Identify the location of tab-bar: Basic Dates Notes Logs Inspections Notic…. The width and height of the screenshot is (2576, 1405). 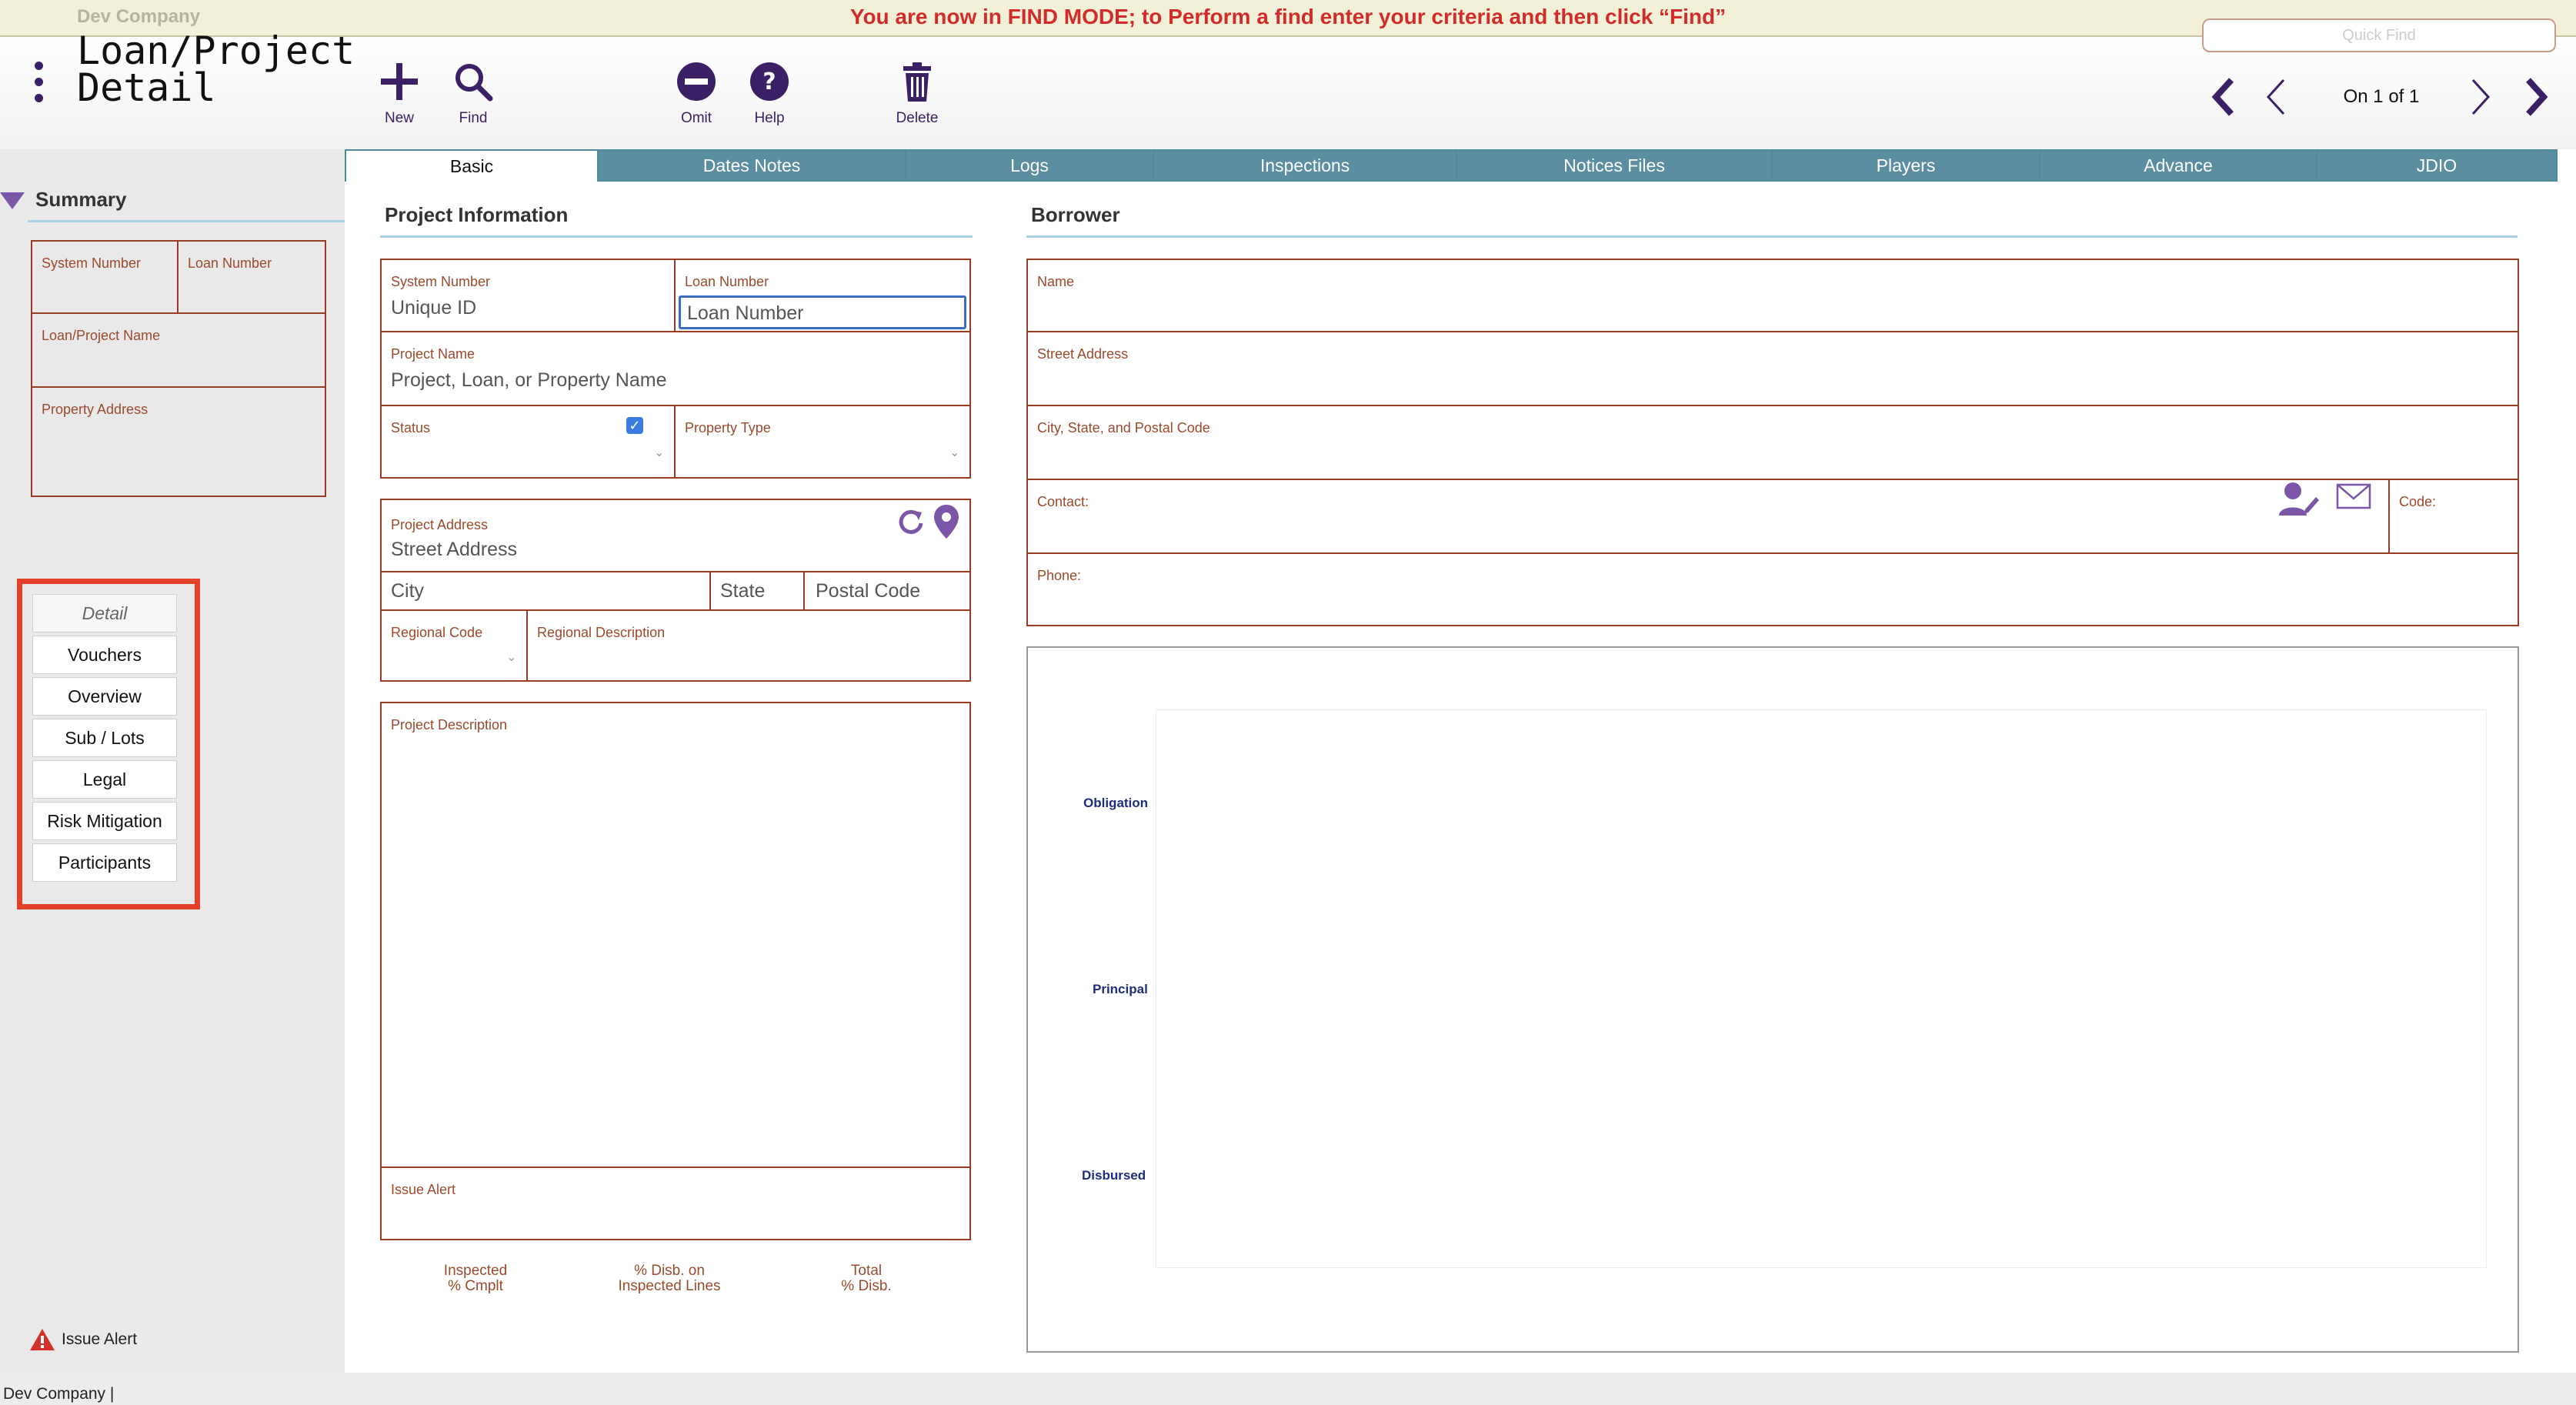
(1451, 166).